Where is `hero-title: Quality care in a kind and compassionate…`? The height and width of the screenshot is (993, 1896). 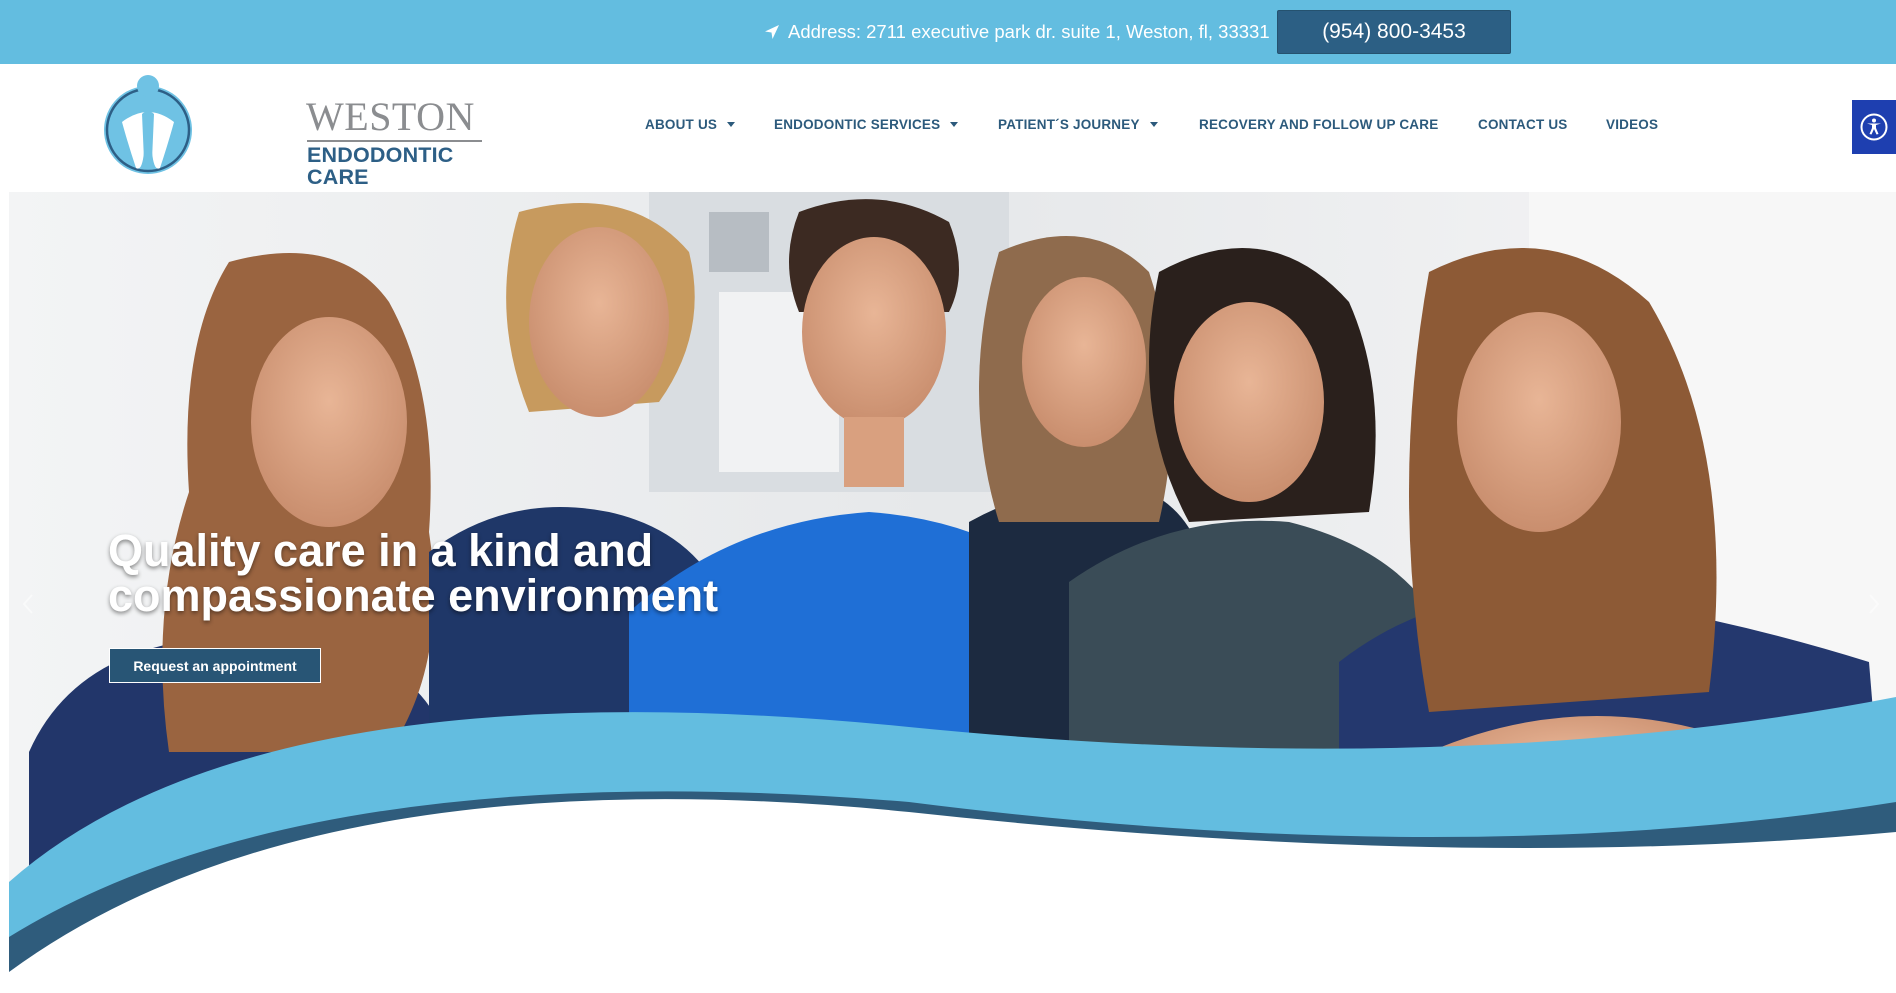
hero-title: Quality care in a kind and compassionate… is located at coordinates (508, 573).